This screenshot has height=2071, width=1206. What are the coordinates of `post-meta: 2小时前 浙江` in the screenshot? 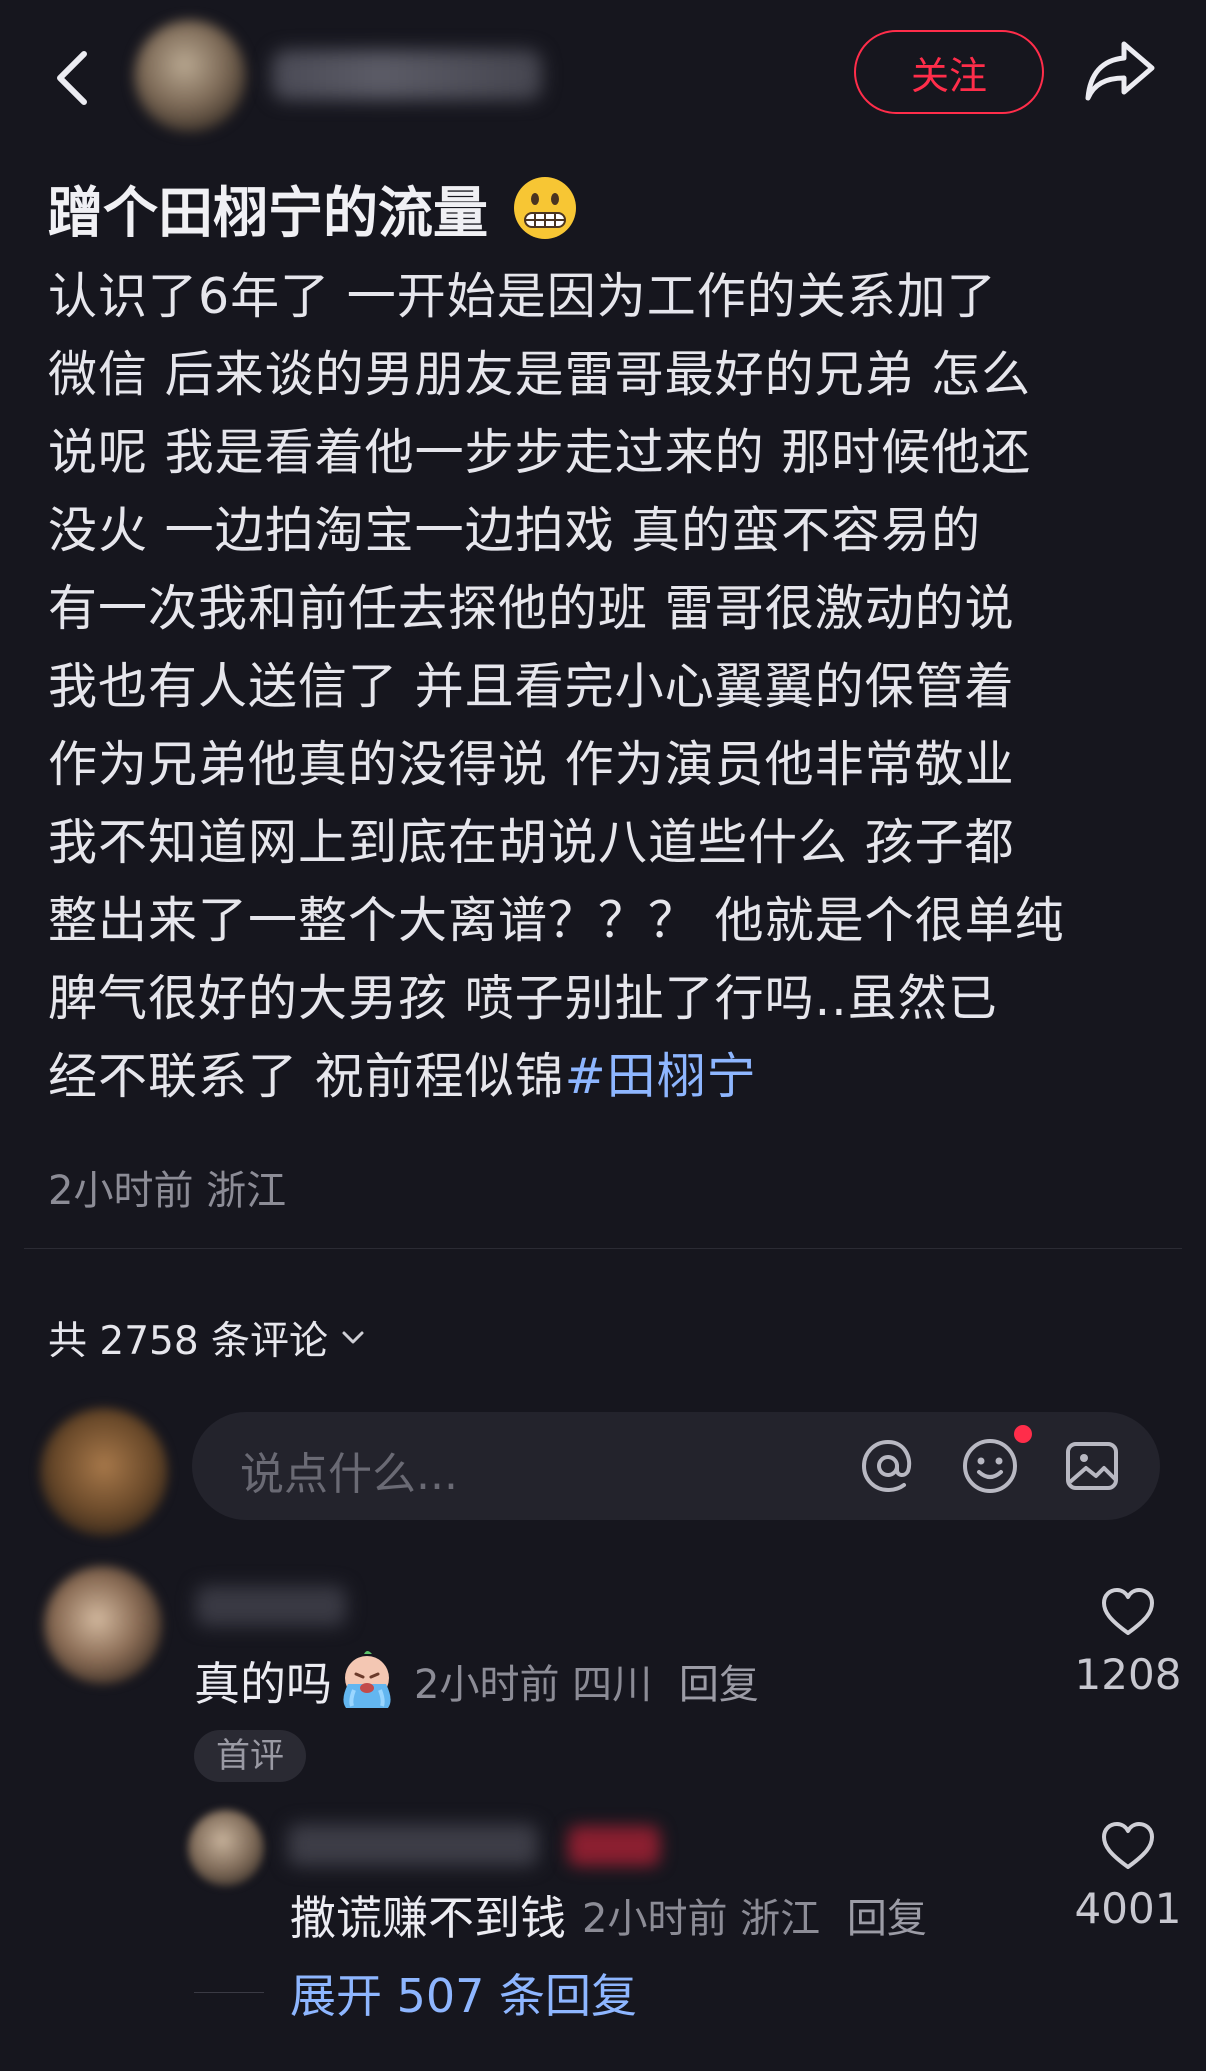 It's located at (167, 1187).